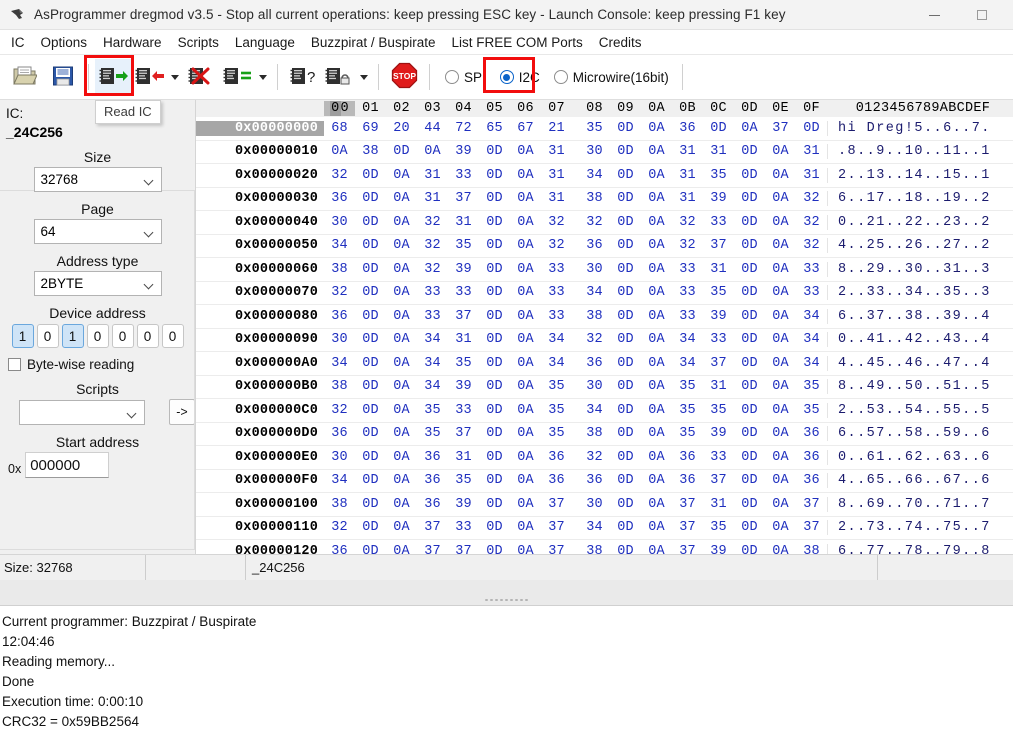 This screenshot has height=746, width=1013. I want to click on read-ic-button, so click(114, 77).